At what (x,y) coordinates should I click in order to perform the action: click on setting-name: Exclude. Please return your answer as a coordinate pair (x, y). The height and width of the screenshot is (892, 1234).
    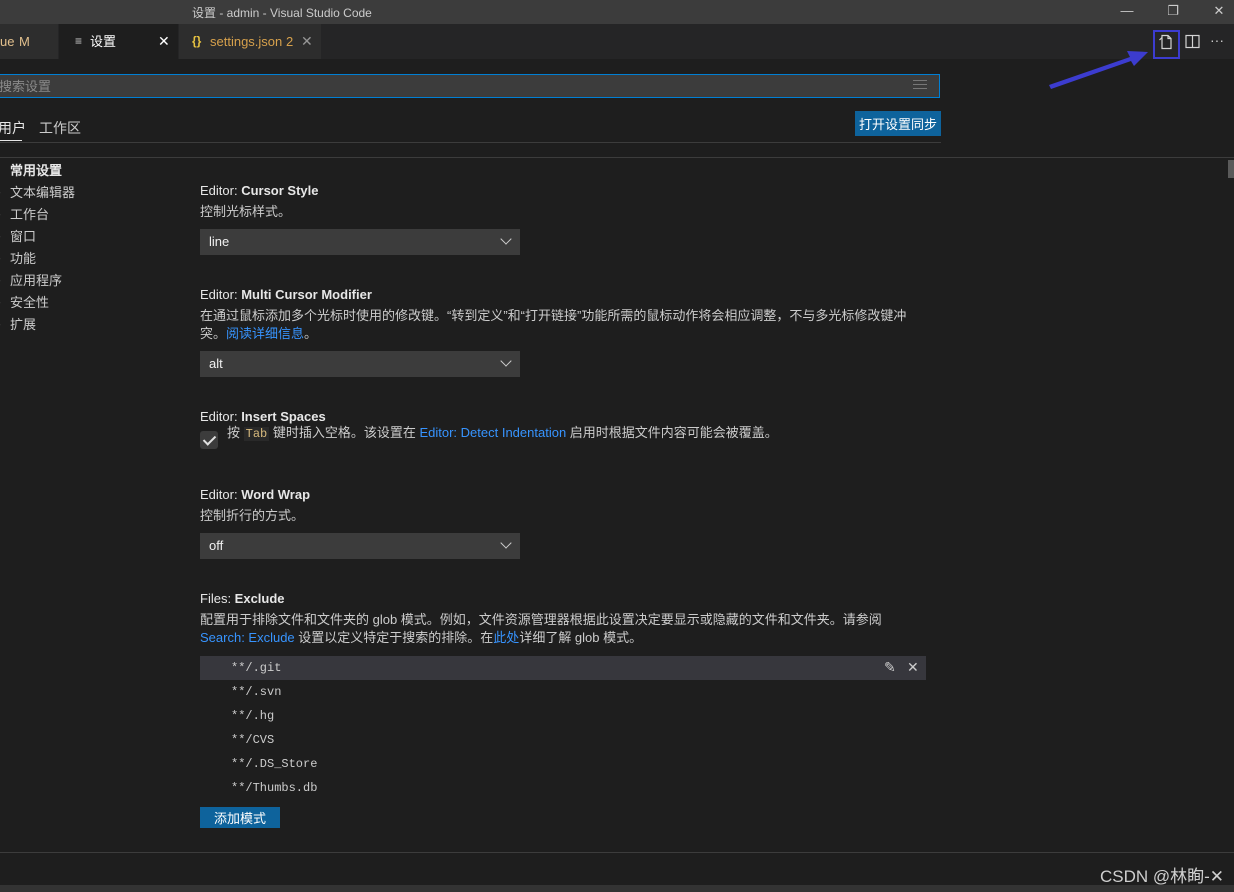
    Looking at the image, I should click on (259, 598).